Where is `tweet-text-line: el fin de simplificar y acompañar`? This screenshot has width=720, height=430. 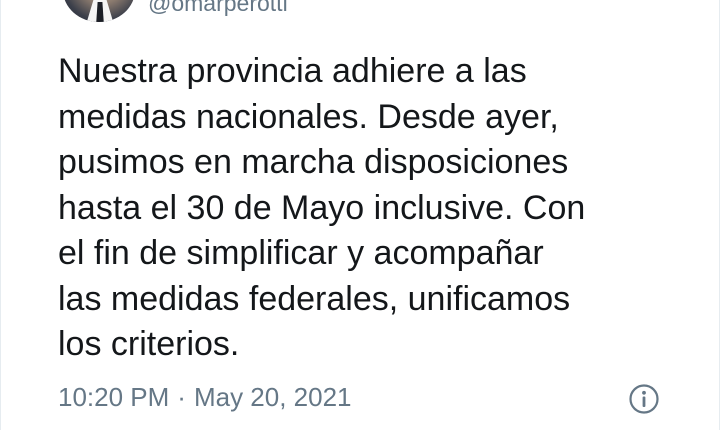
tweet-text-line: el fin de simplificar y acompañar is located at coordinates (301, 253).